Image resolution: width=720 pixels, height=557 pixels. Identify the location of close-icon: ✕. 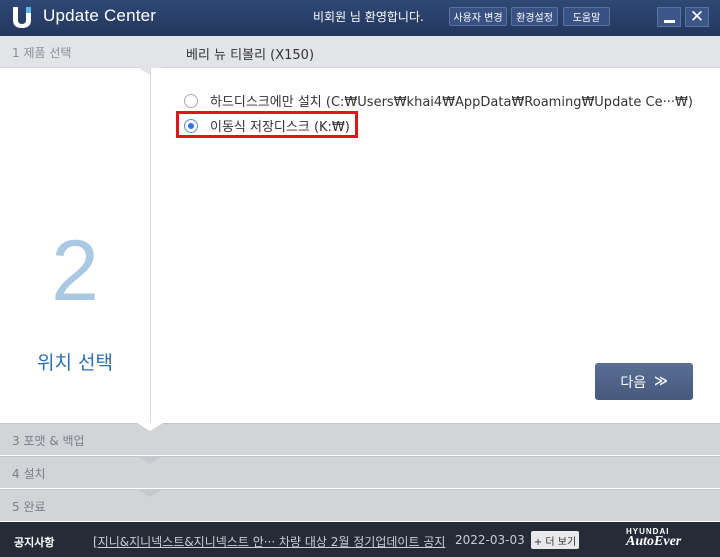
(697, 17).